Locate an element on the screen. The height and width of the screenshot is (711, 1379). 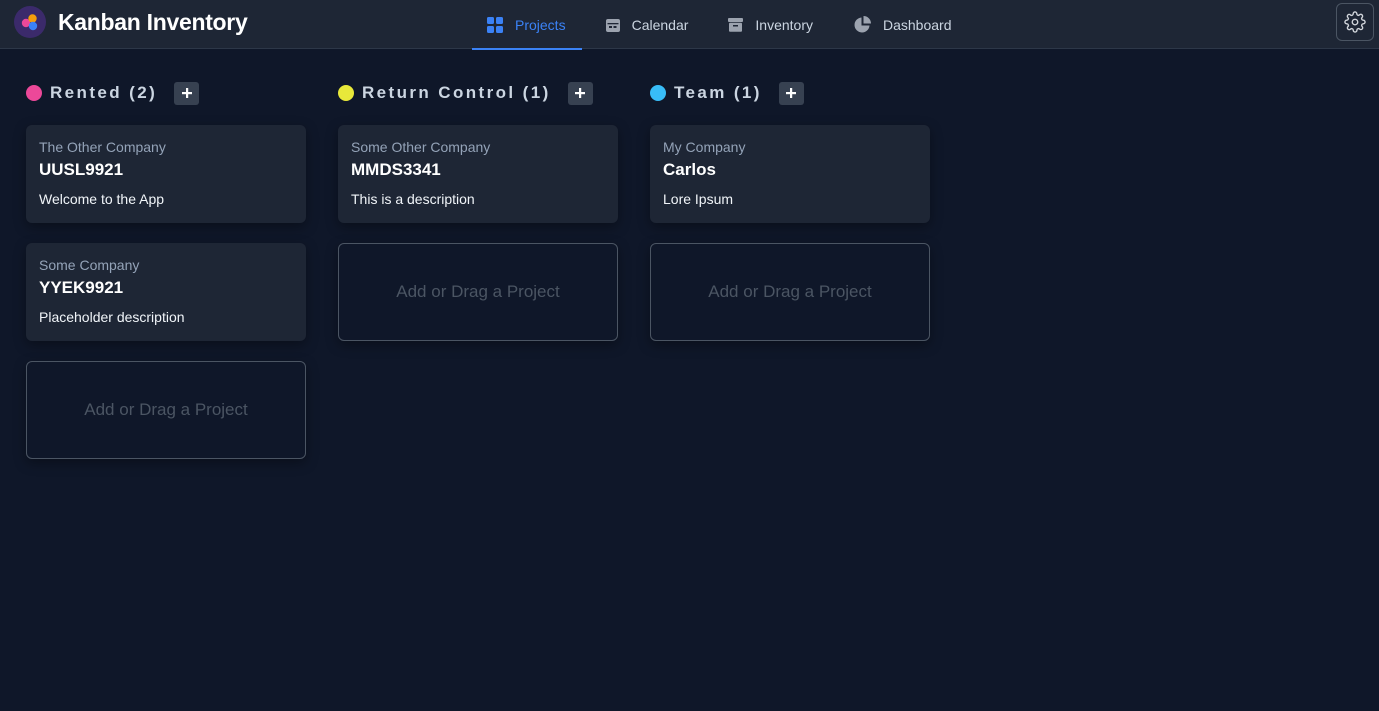
nav-item-inventory: Inventory is located at coordinates (769, 24).